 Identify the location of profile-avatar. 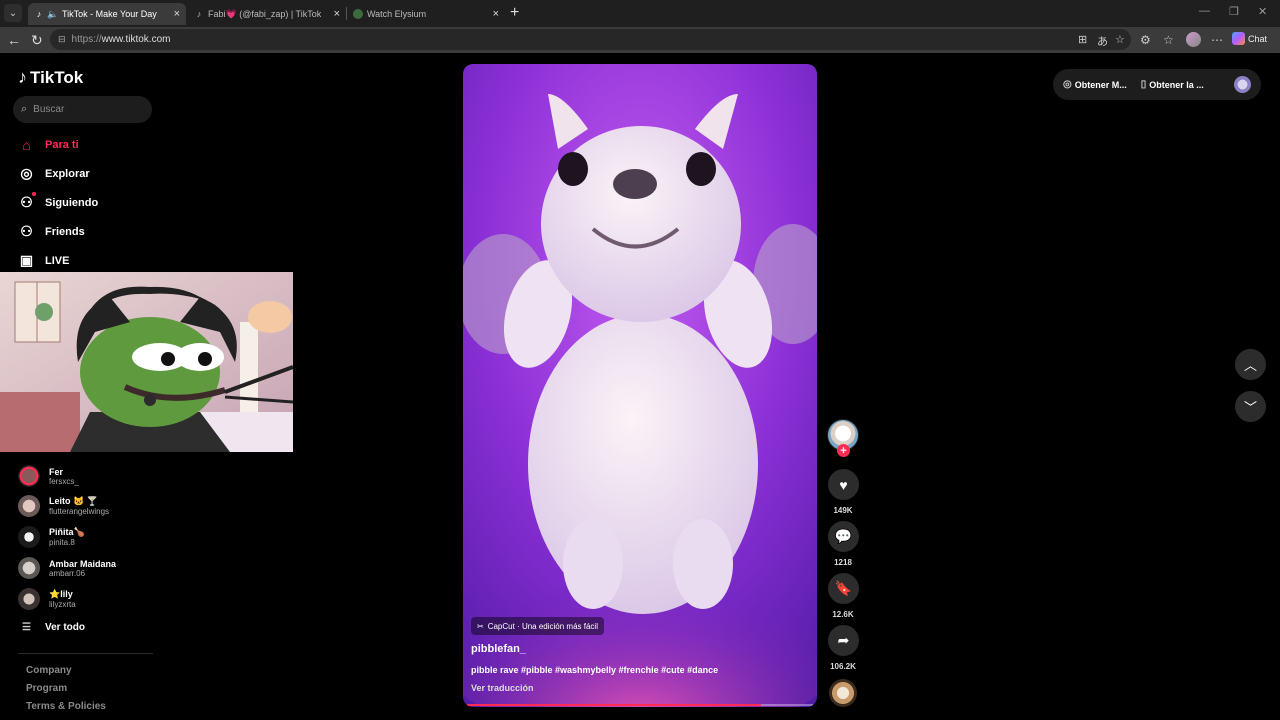
(1193, 39).